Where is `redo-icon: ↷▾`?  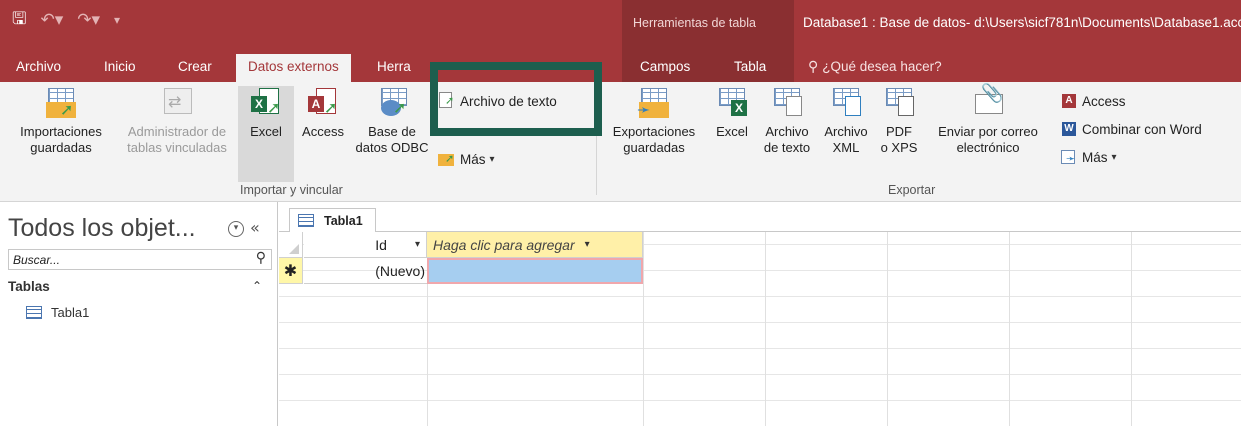 redo-icon: ↷▾ is located at coordinates (88, 20).